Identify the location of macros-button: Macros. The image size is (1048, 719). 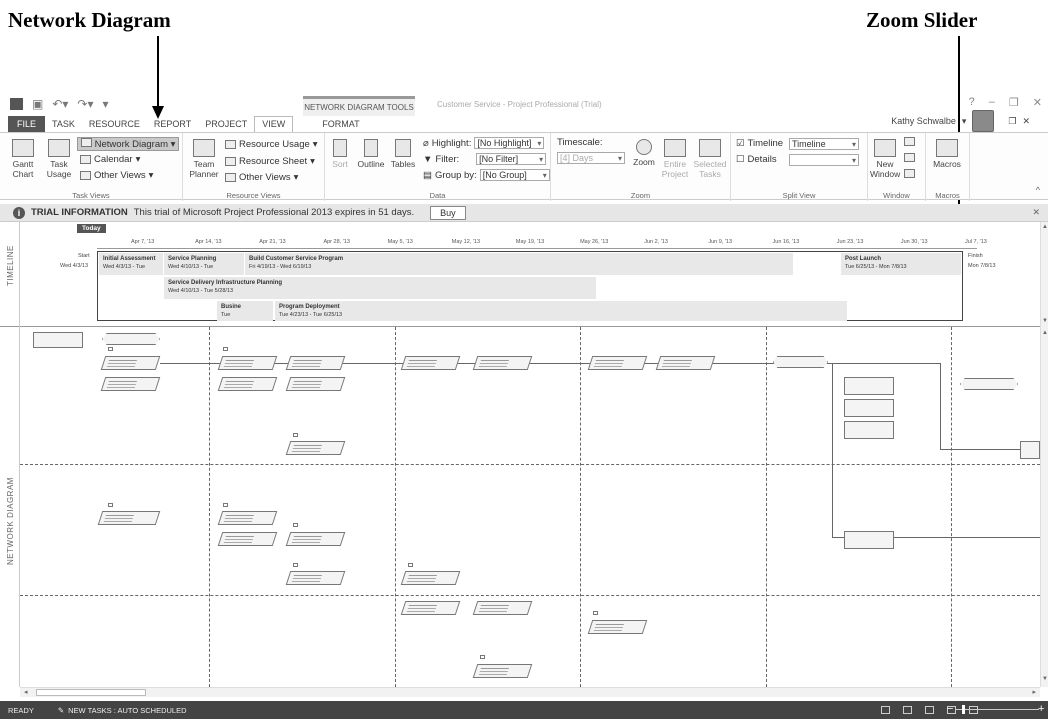
(947, 154).